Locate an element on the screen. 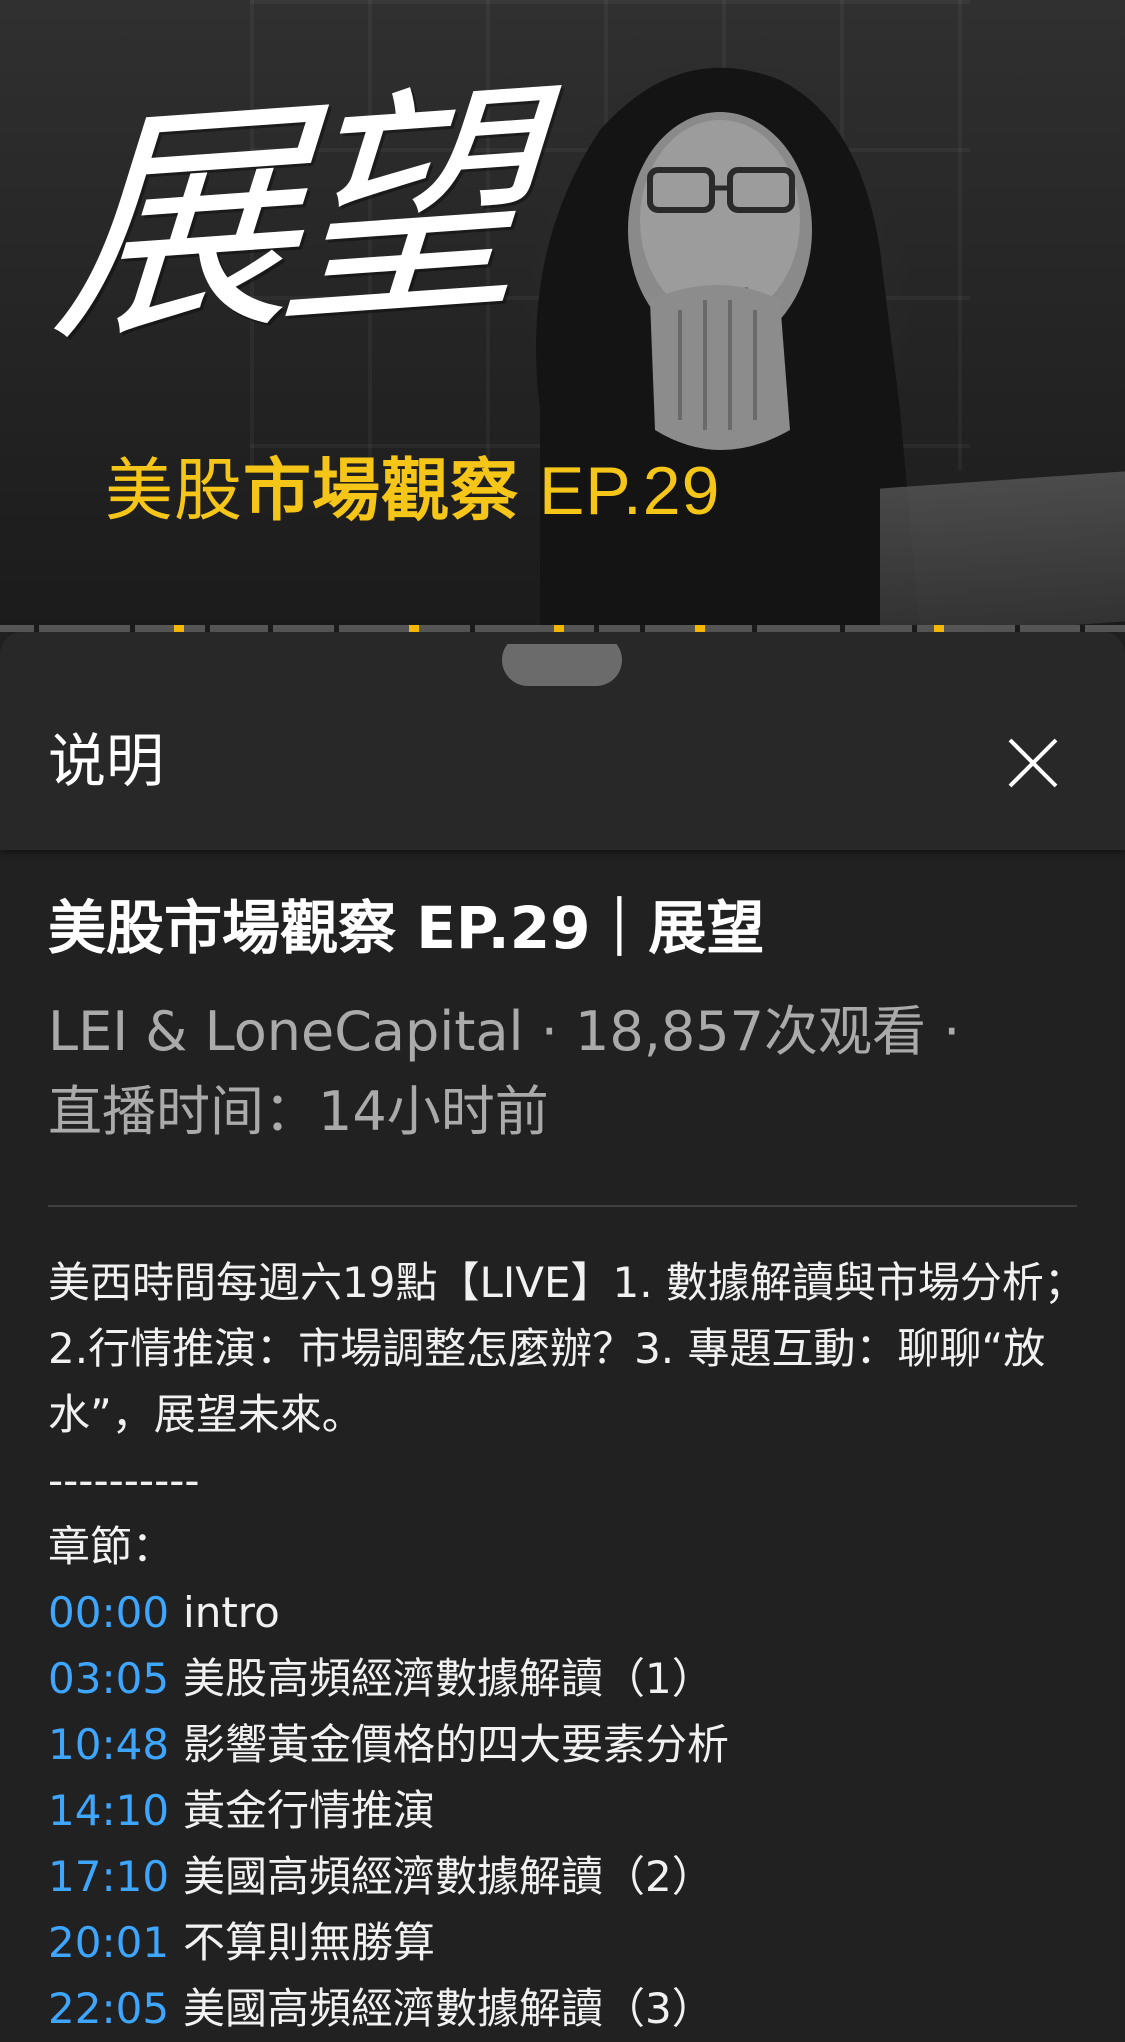  close-icon is located at coordinates (1033, 763).